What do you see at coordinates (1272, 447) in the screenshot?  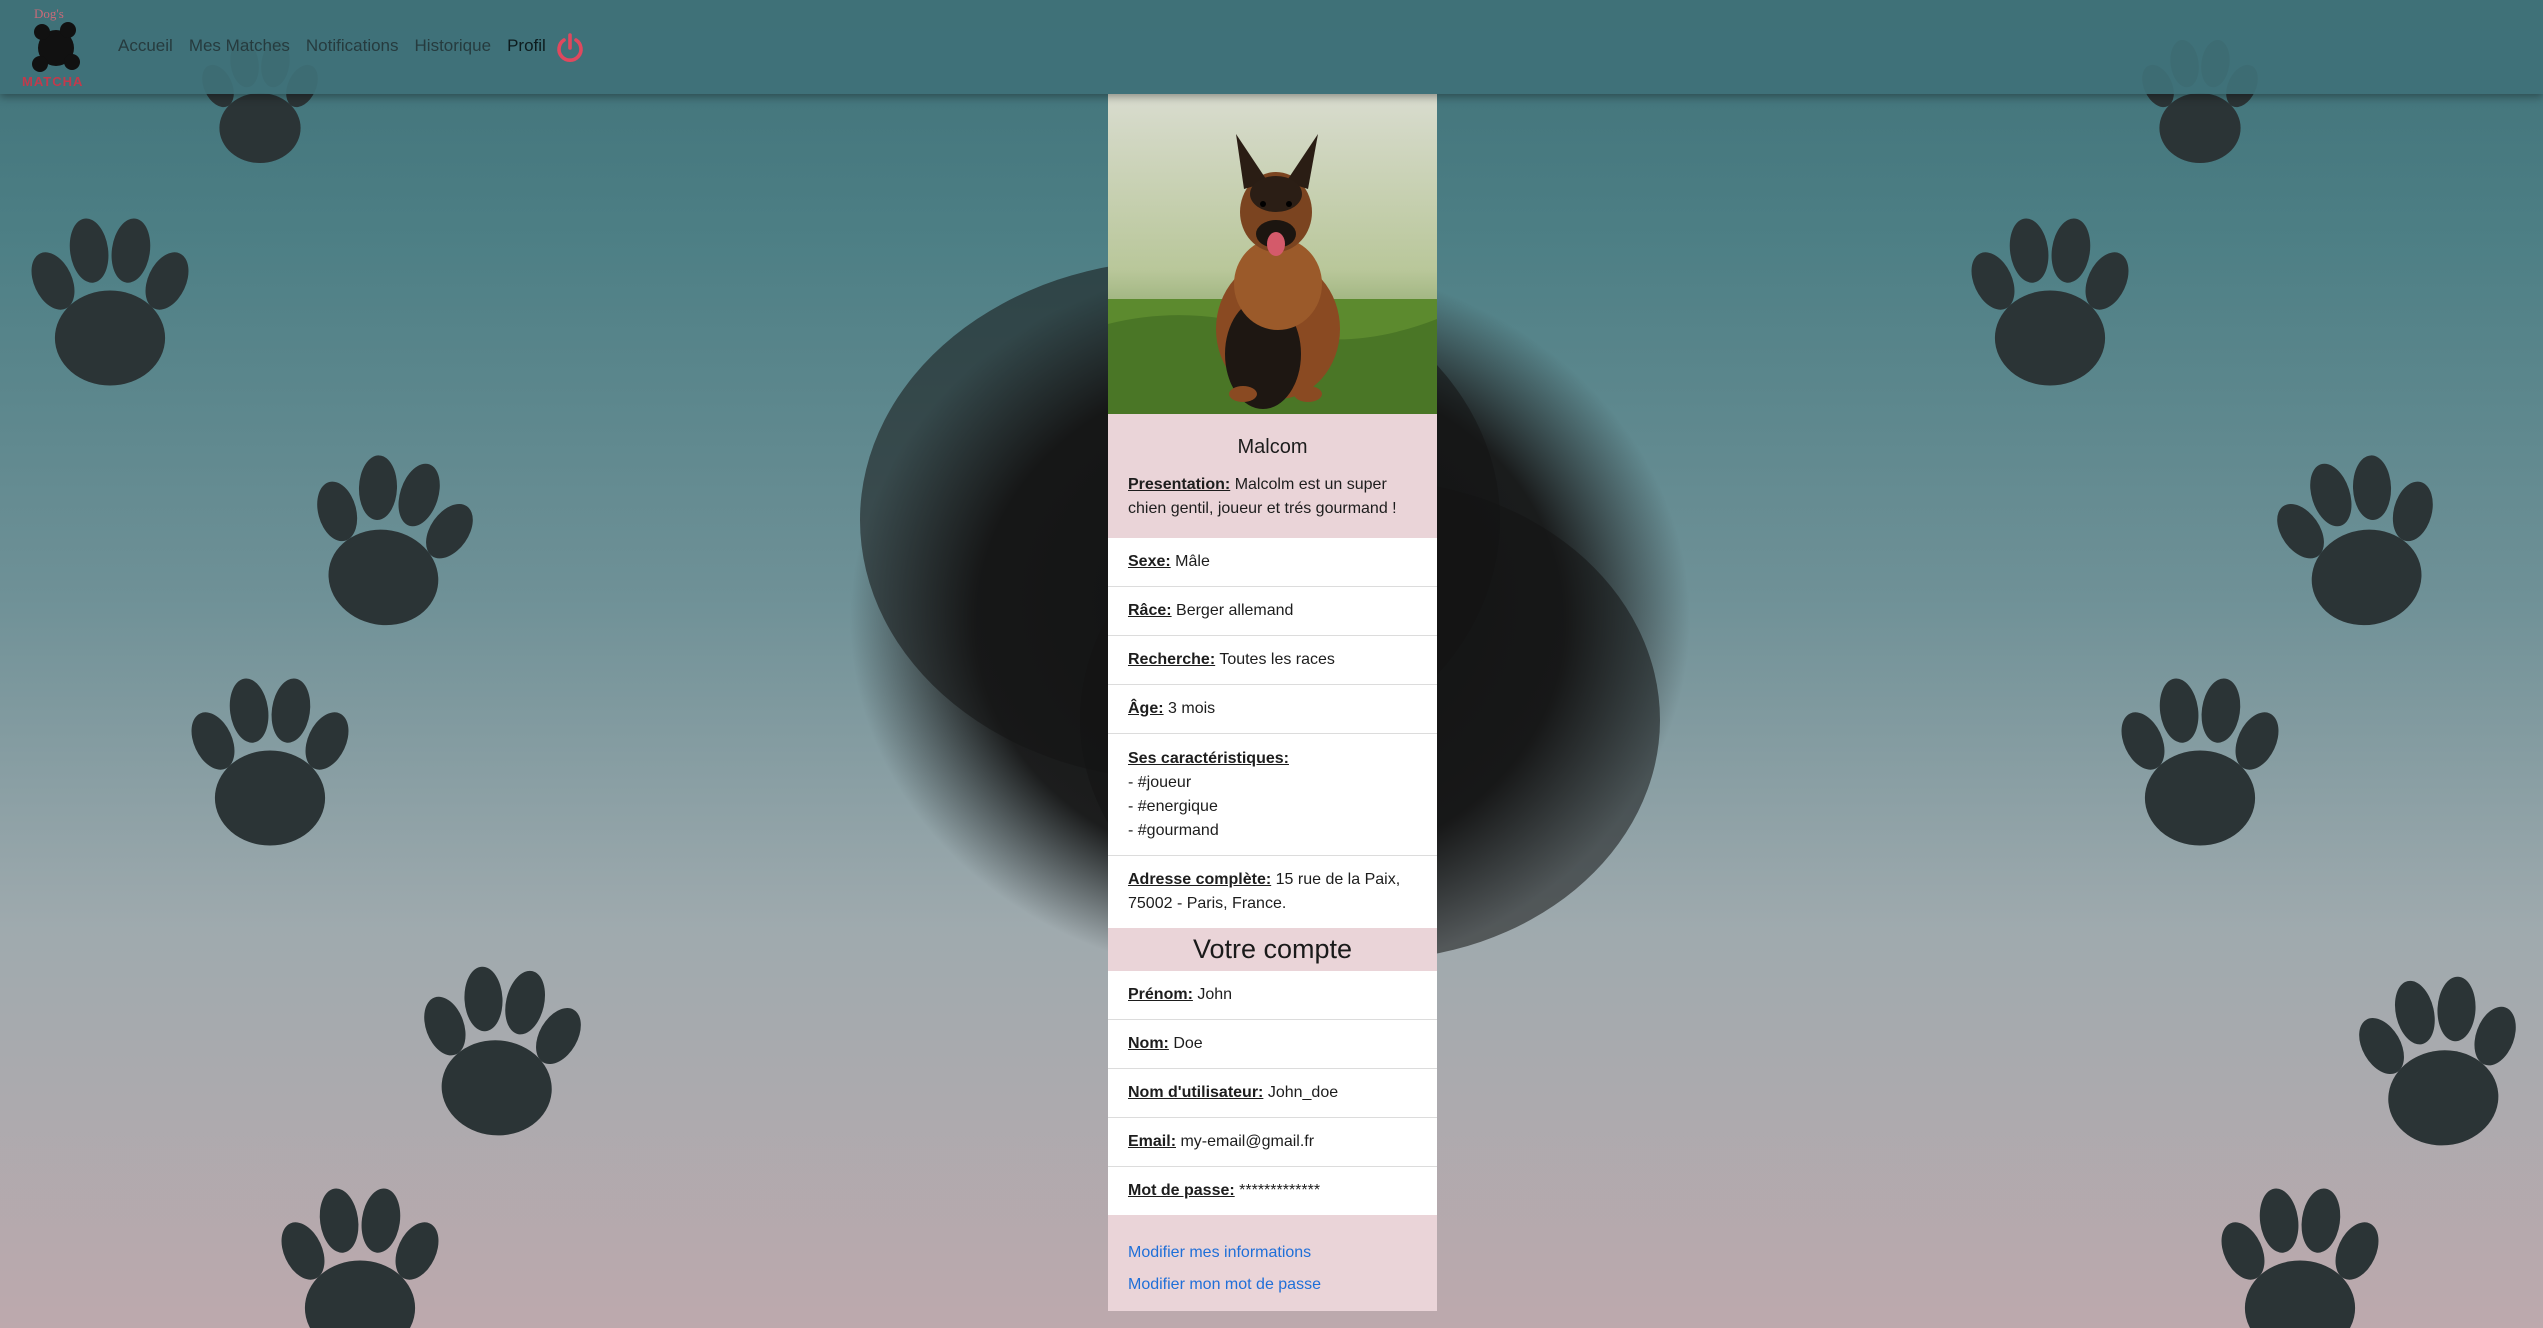 I see `dog-name: Malcom` at bounding box center [1272, 447].